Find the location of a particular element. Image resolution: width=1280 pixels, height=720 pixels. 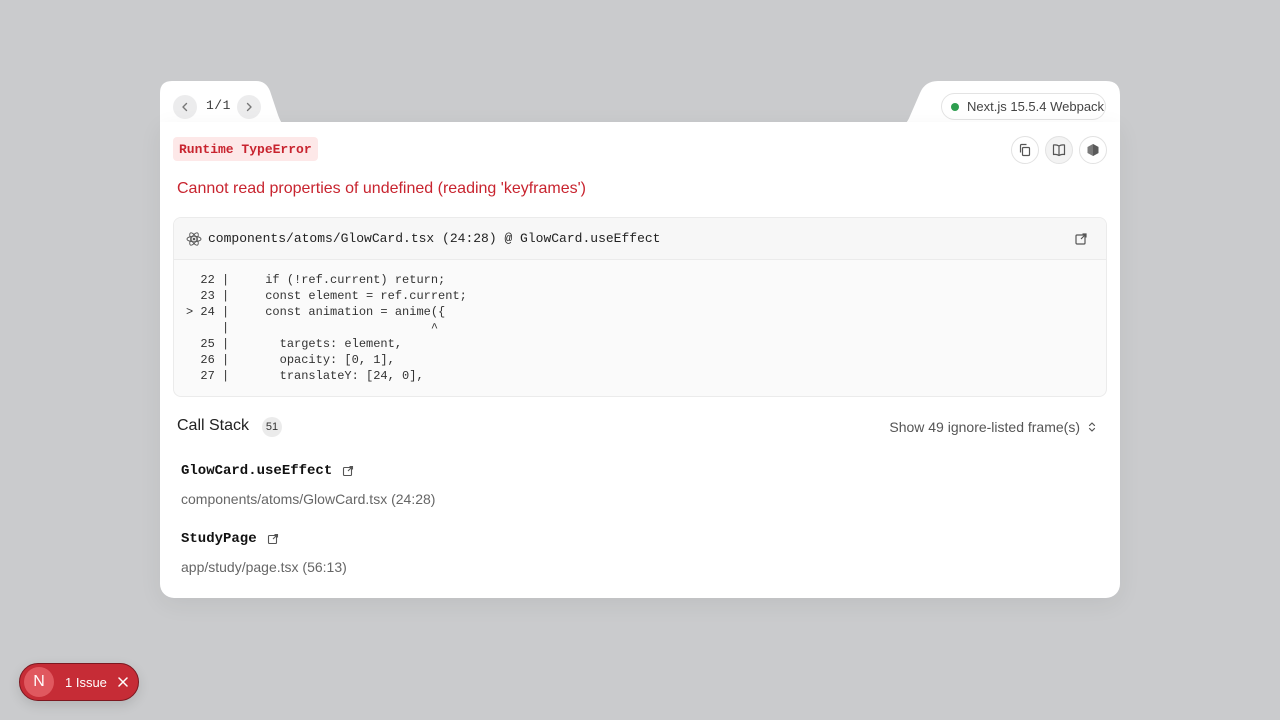

stack-frame-name: GlowCard.useEffect is located at coordinates (267, 471).